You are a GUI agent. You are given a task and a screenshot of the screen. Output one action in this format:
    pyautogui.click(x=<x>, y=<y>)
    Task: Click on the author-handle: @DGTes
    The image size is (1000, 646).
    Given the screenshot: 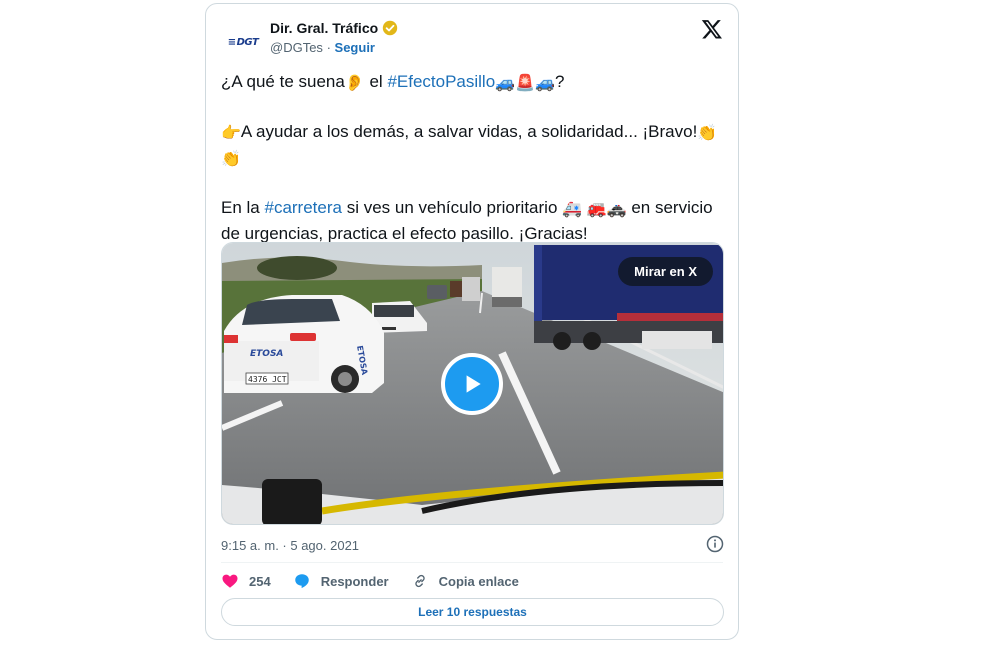 What is the action you would take?
    pyautogui.click(x=296, y=47)
    